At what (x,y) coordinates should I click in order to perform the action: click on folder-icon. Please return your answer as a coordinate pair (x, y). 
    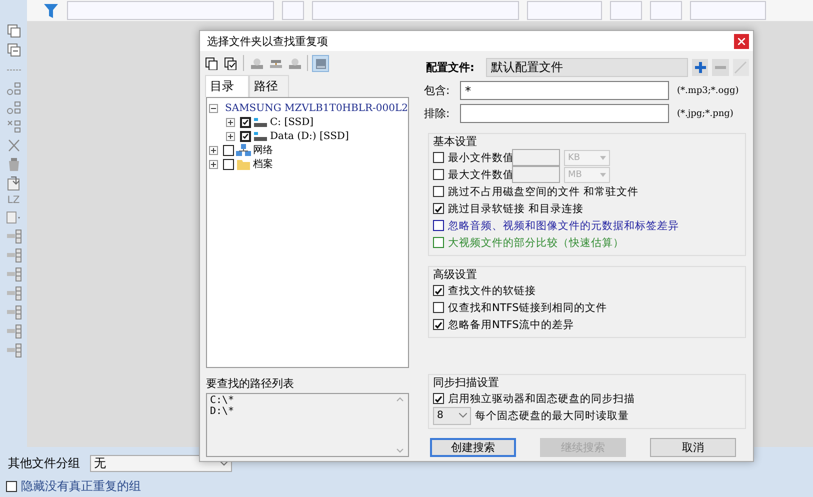
    Looking at the image, I should click on (243, 164).